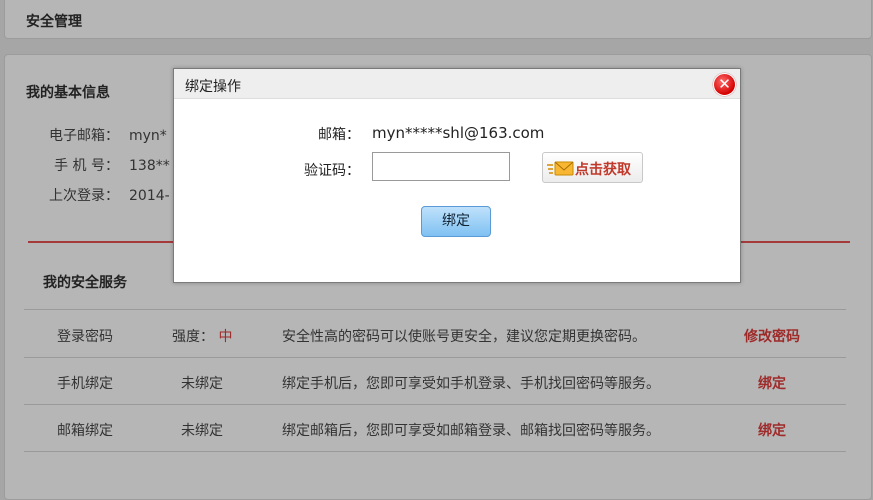  Describe the element at coordinates (225, 337) in the screenshot. I see `strength-value: 中` at that location.